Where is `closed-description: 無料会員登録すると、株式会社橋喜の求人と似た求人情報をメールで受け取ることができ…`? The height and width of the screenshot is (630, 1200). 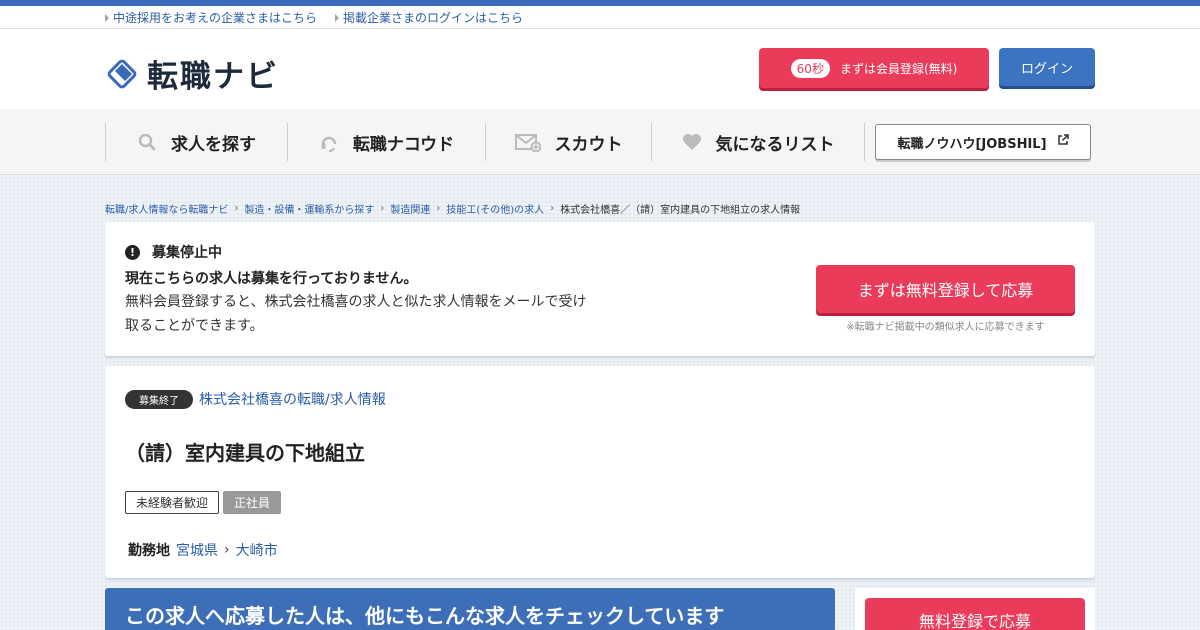
closed-description: 無料会員登録すると、株式会社橋喜の求人と似た求人情報をメールで受け取ることができ… is located at coordinates (356, 314).